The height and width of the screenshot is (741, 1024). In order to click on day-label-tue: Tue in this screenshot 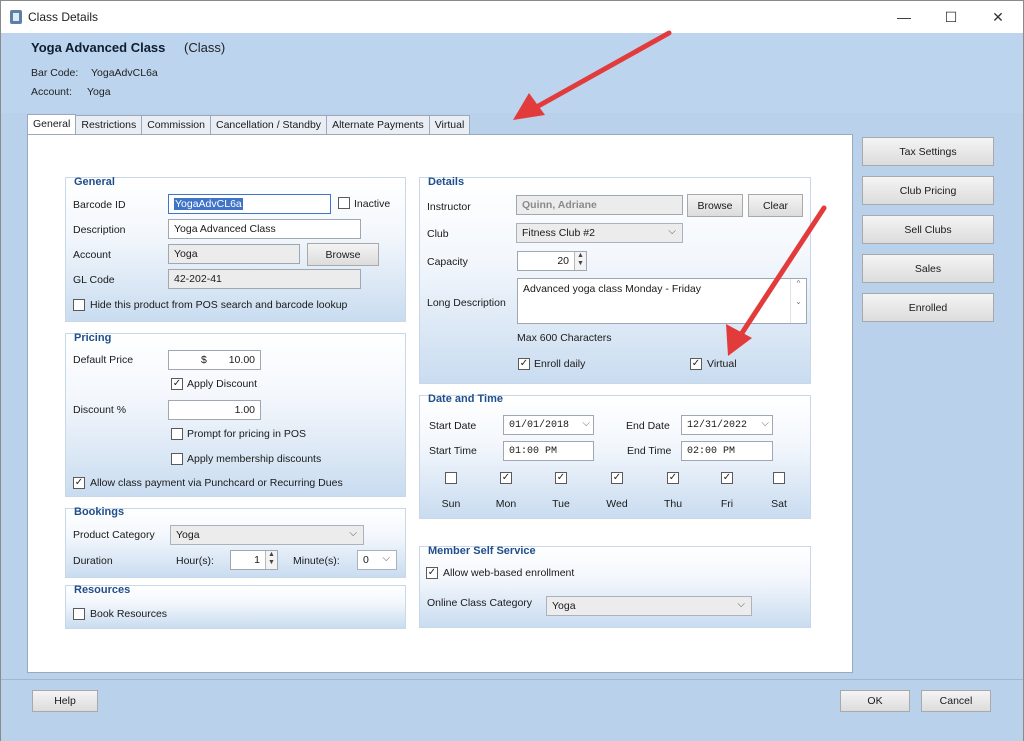, I will do `click(561, 504)`.